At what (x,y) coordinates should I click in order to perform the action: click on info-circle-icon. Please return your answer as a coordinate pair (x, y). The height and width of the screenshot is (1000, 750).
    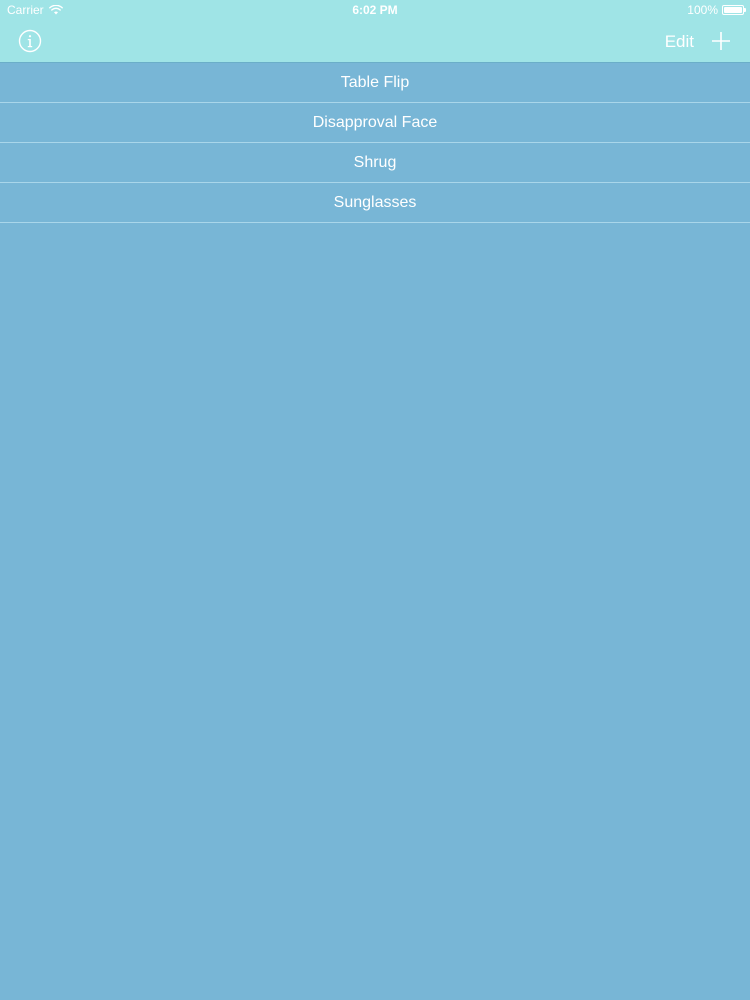
    Looking at the image, I should click on (30, 41).